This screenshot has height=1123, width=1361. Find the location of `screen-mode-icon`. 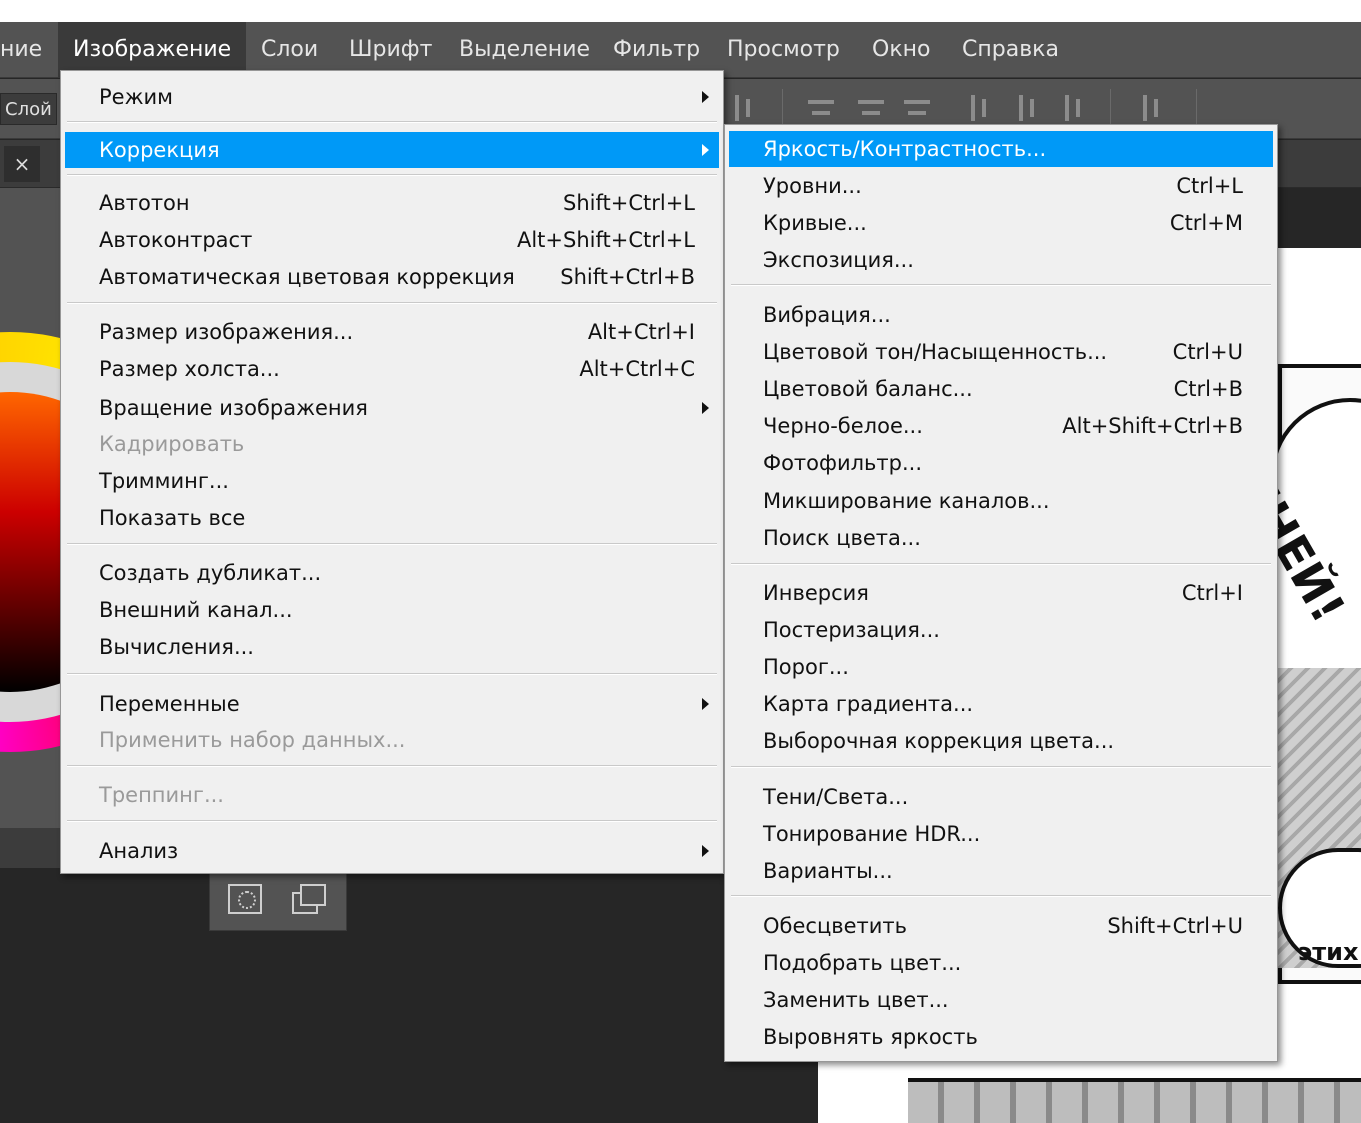

screen-mode-icon is located at coordinates (309, 899).